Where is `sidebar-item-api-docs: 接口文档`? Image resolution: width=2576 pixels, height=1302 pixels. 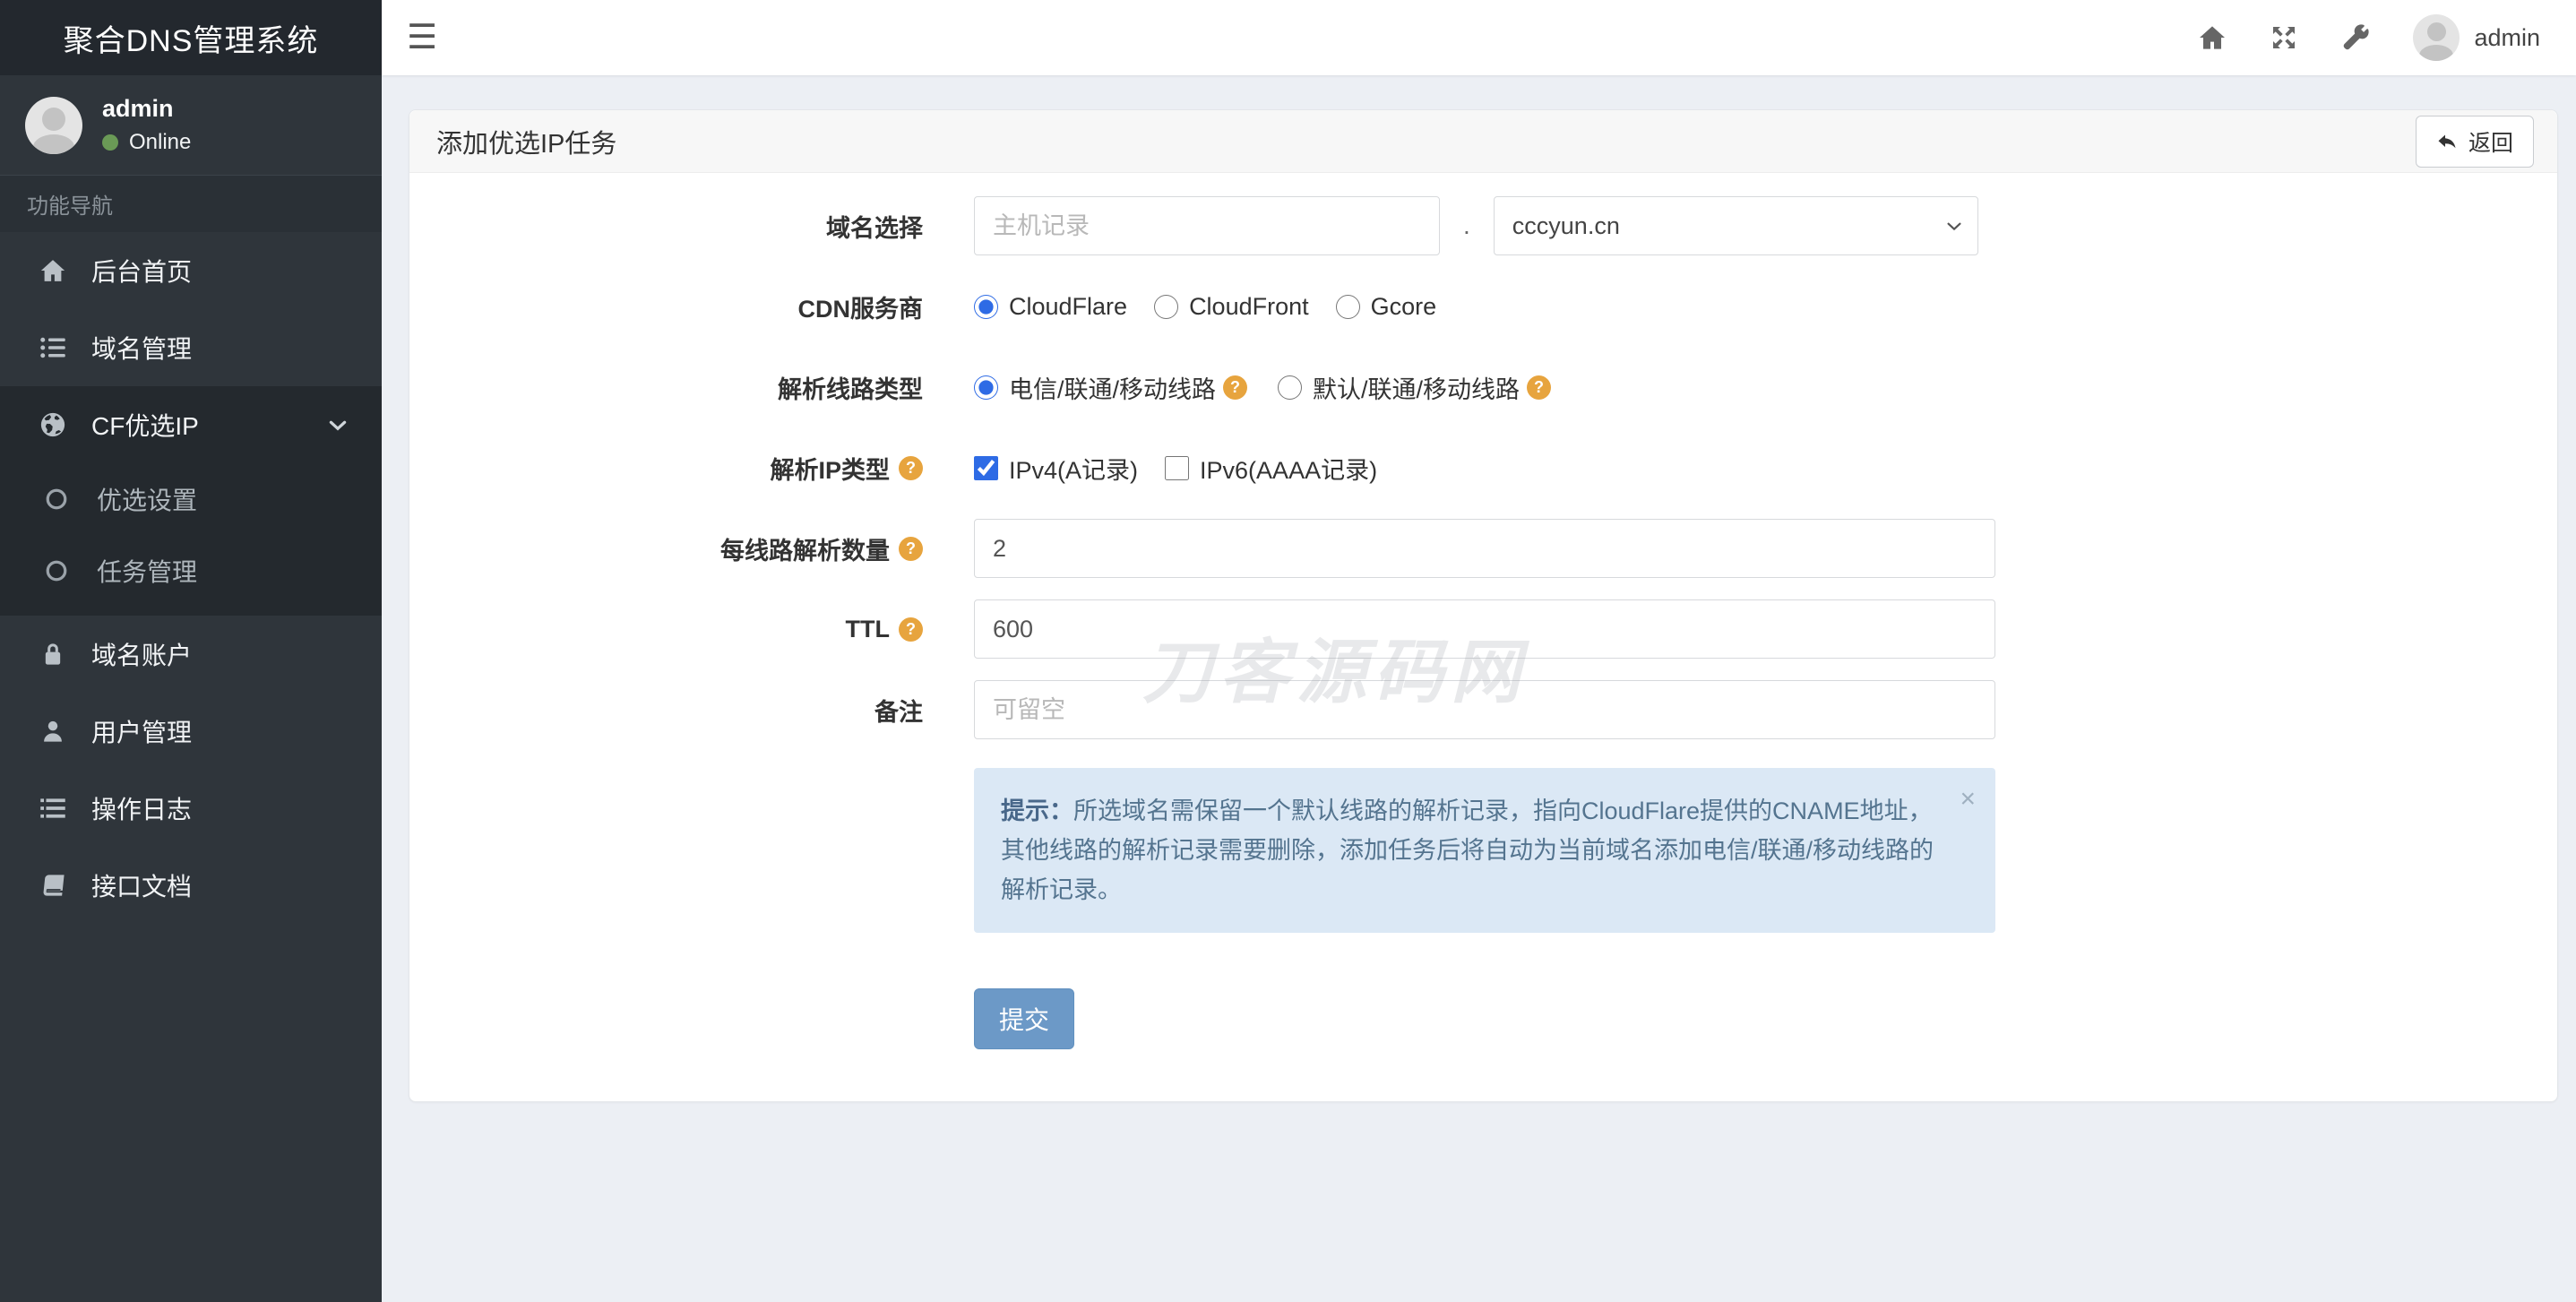 sidebar-item-api-docs: 接口文档 is located at coordinates (191, 885).